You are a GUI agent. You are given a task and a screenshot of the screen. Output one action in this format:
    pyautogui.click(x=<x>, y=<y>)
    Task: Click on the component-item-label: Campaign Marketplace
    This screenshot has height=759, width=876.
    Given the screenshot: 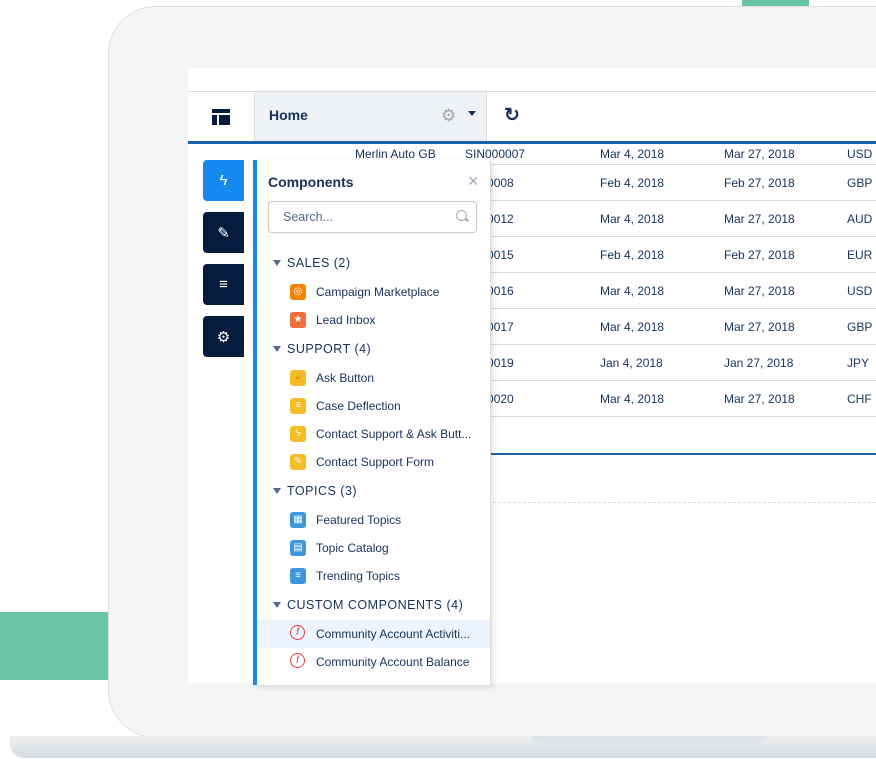 What is the action you would take?
    pyautogui.click(x=378, y=292)
    